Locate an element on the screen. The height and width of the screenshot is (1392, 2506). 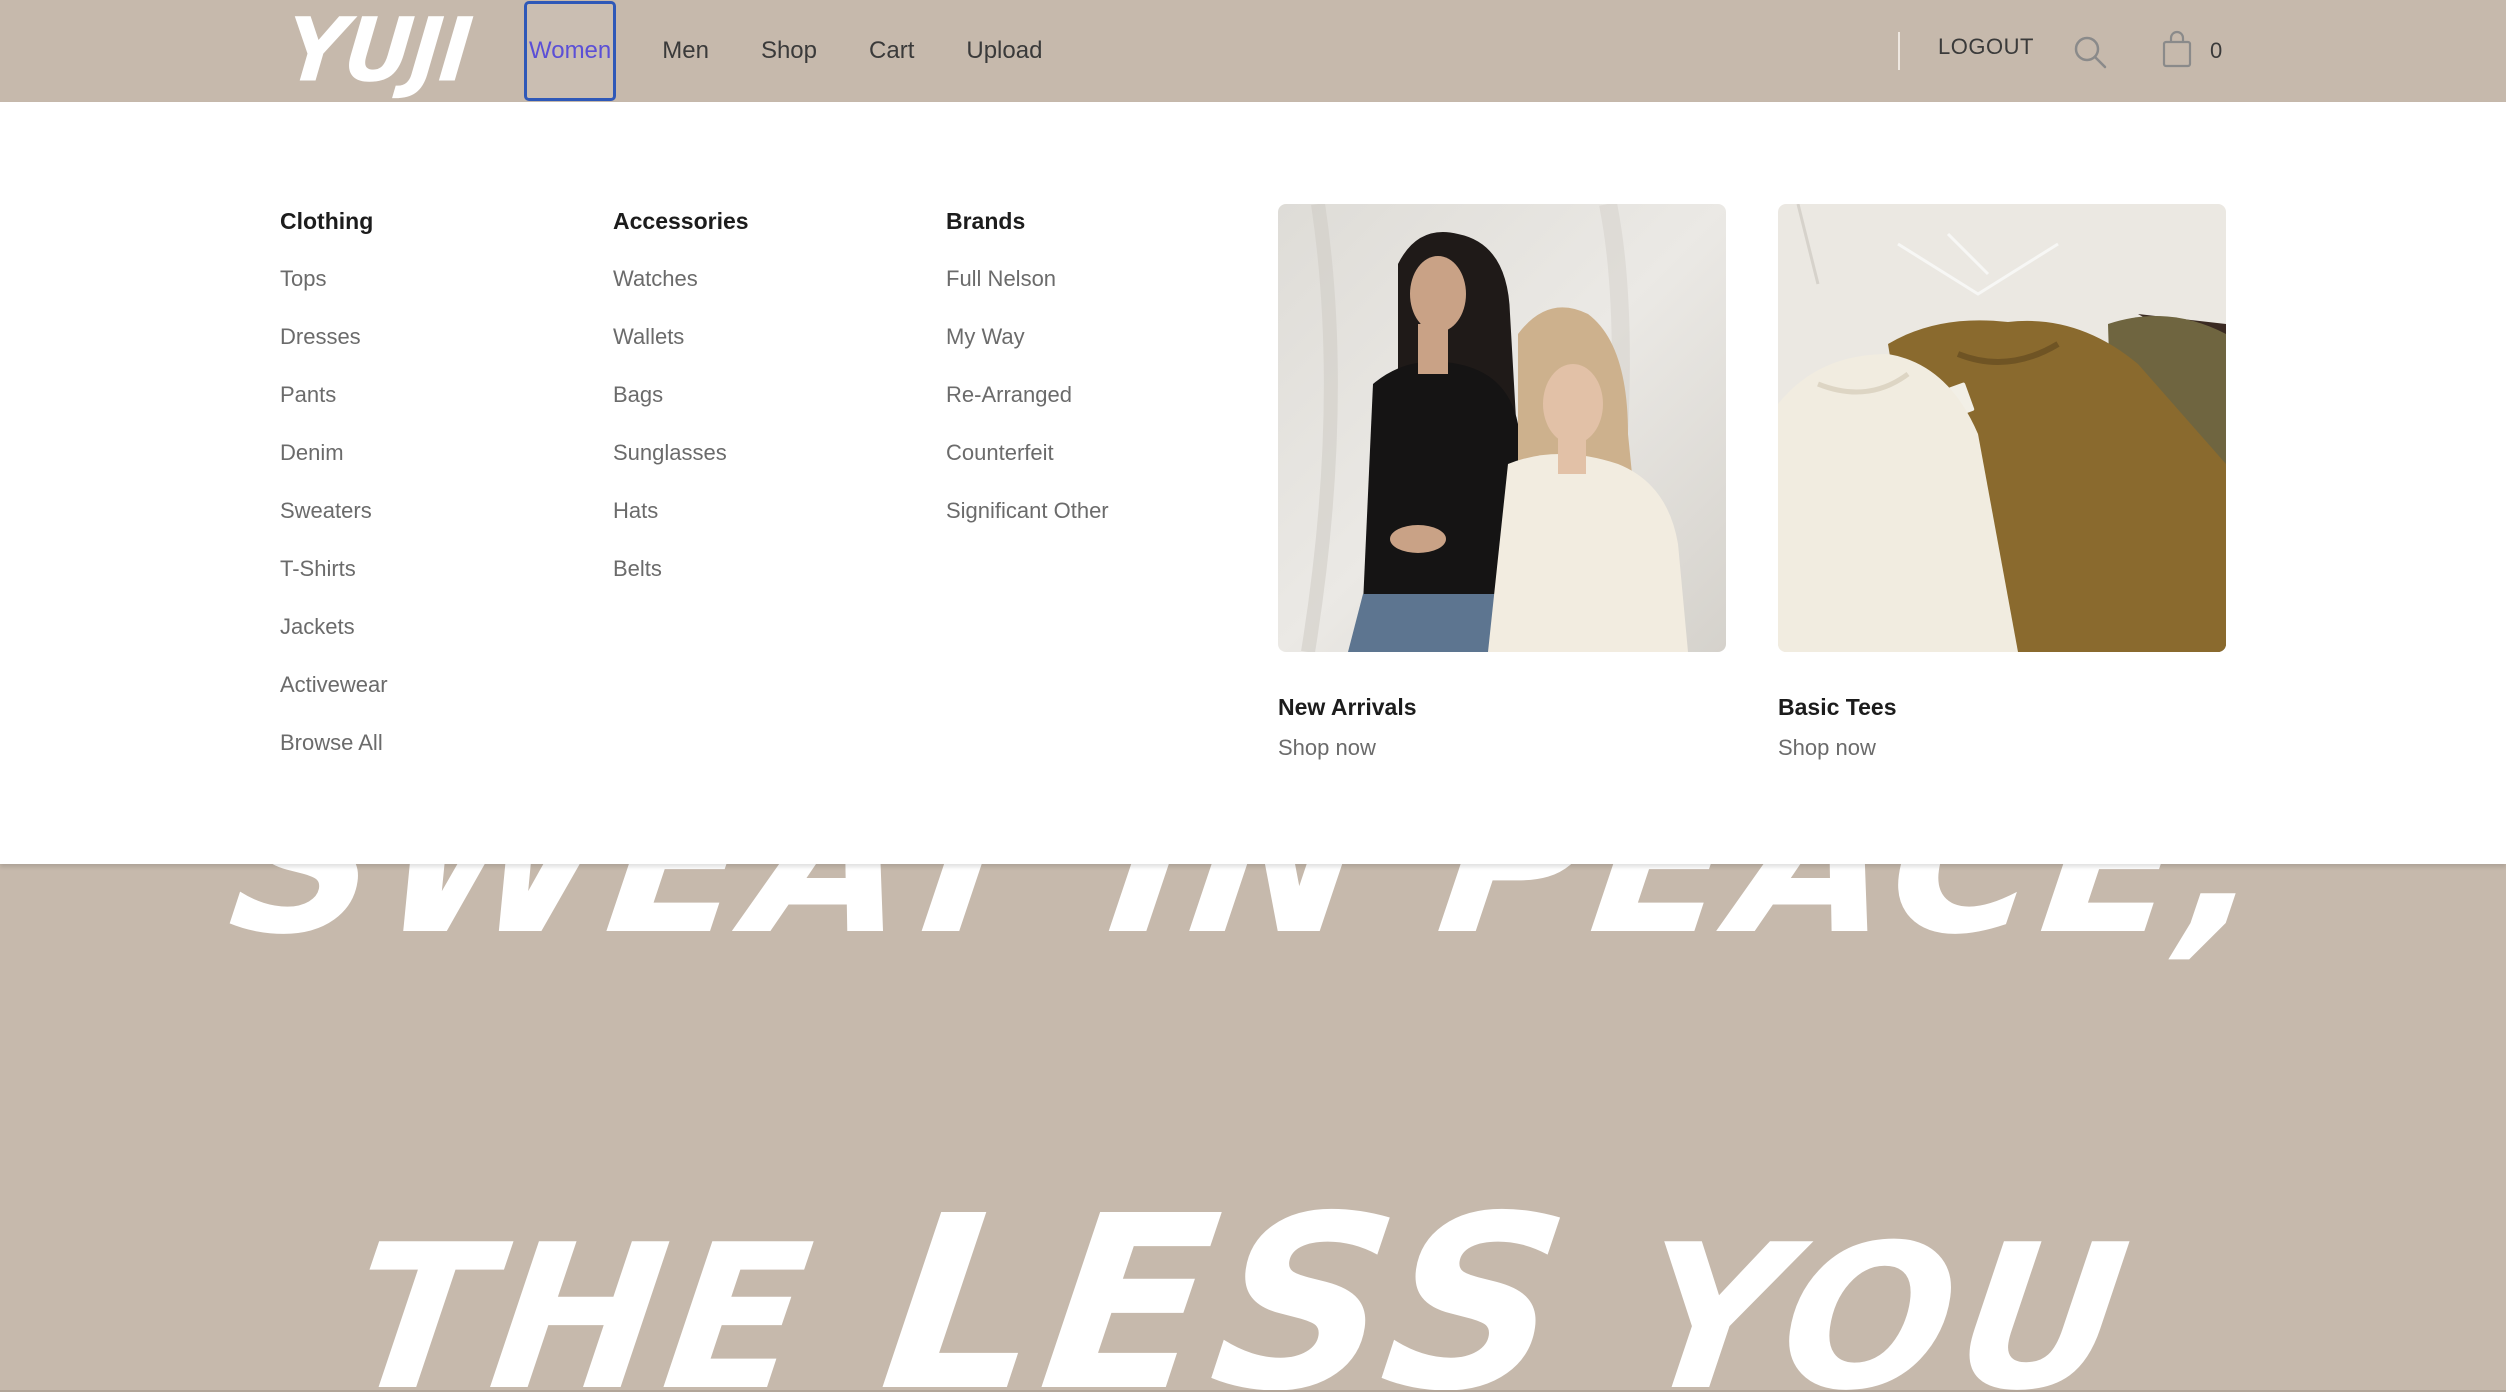
search-icon is located at coordinates (2090, 52).